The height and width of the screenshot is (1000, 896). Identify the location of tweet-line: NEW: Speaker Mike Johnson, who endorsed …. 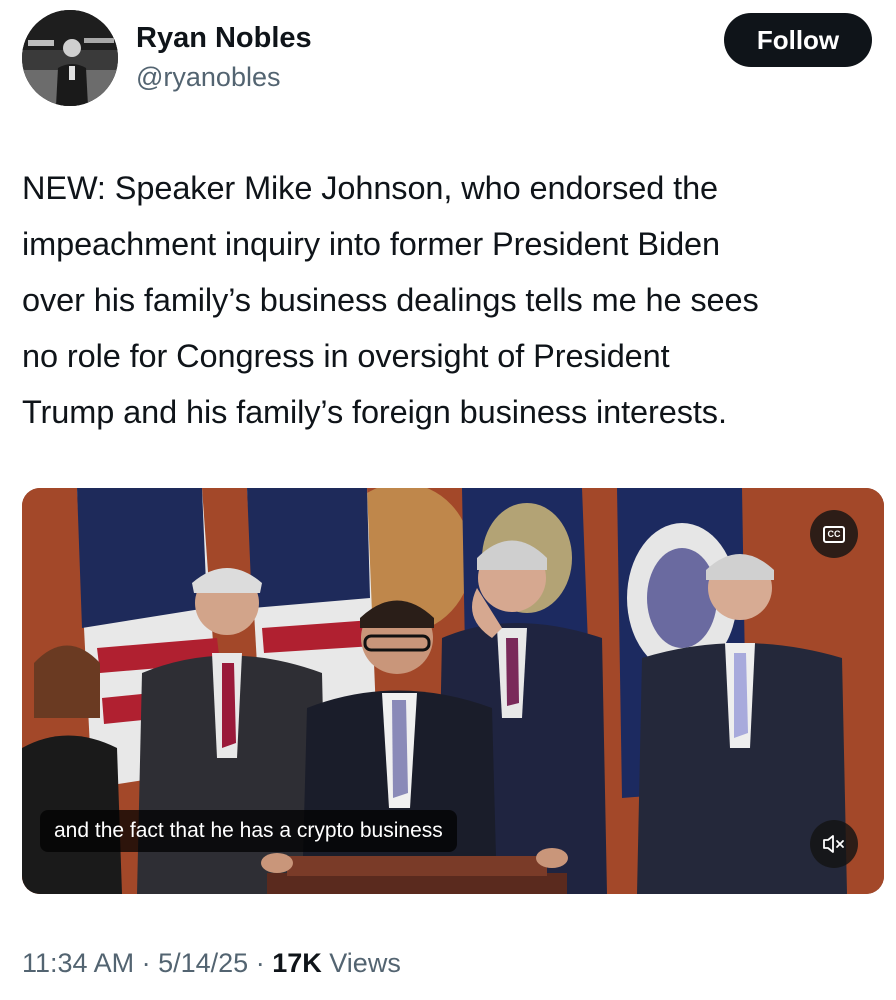
(370, 188).